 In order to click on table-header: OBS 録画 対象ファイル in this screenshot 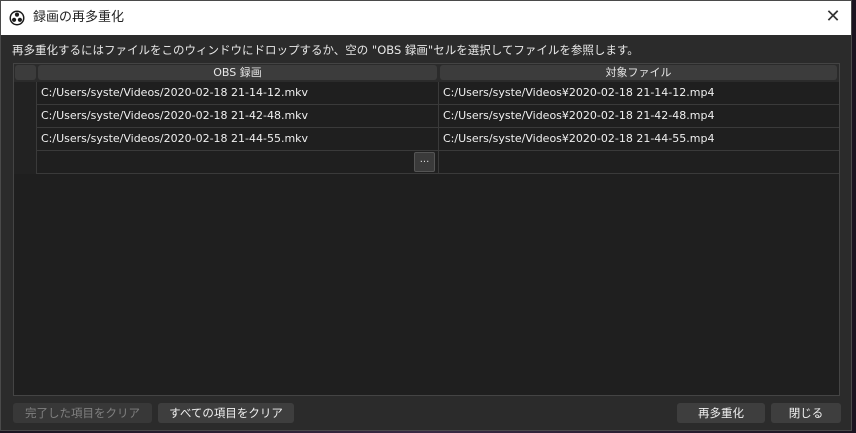, I will do `click(426, 73)`.